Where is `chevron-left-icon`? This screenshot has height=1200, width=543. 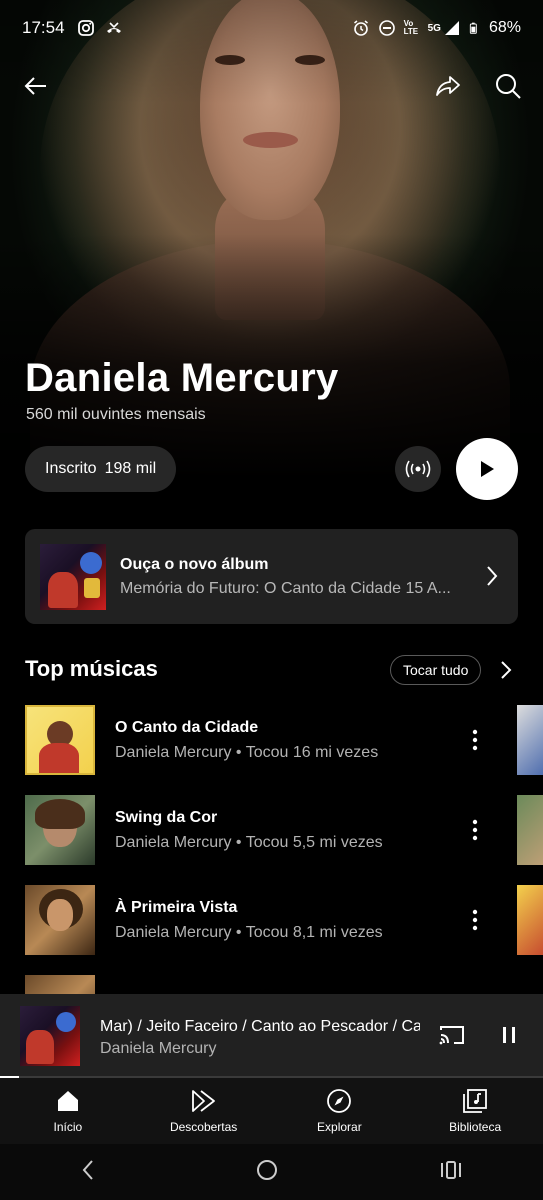 chevron-left-icon is located at coordinates (87, 1169).